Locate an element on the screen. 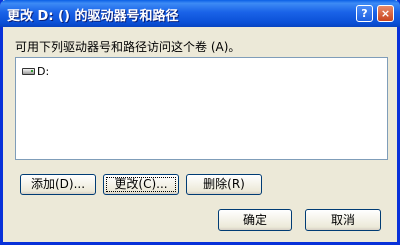 This screenshot has width=400, height=245. access-prompt-label: 可用下列驱动器号和路径访问这个卷 (A)。 is located at coordinates (128, 47).